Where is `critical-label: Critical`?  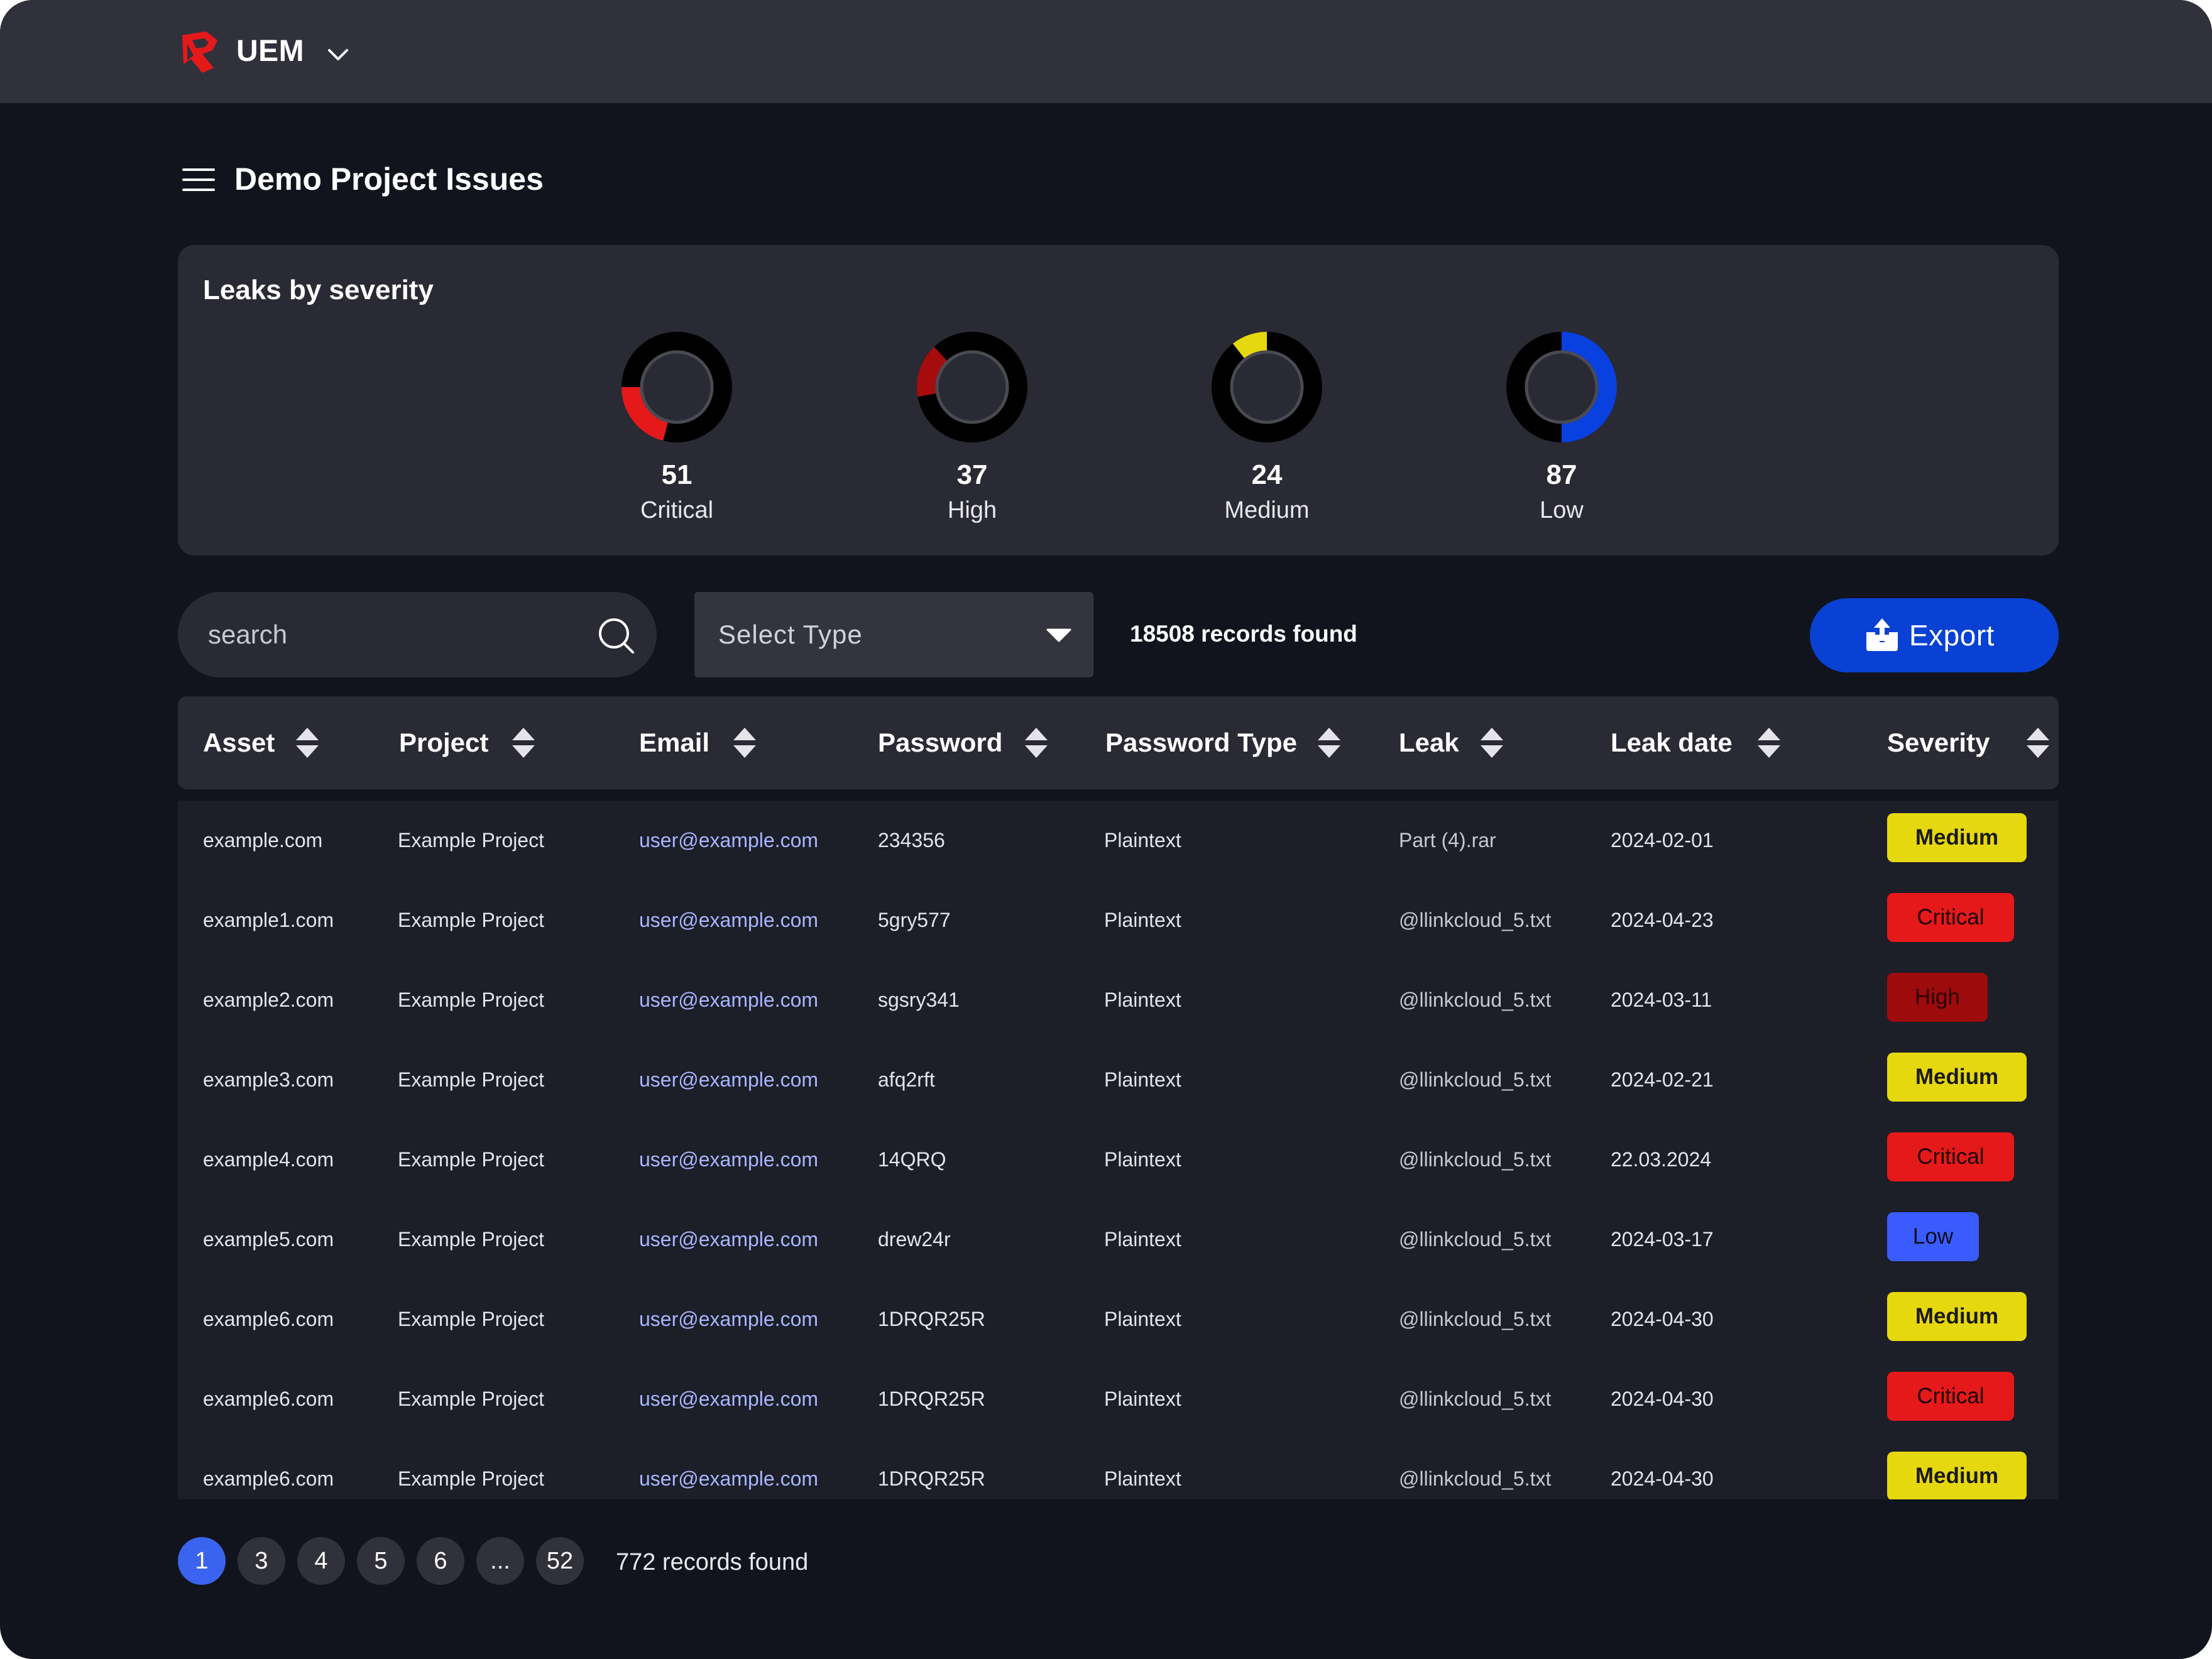
critical-label: Critical is located at coordinates (677, 510).